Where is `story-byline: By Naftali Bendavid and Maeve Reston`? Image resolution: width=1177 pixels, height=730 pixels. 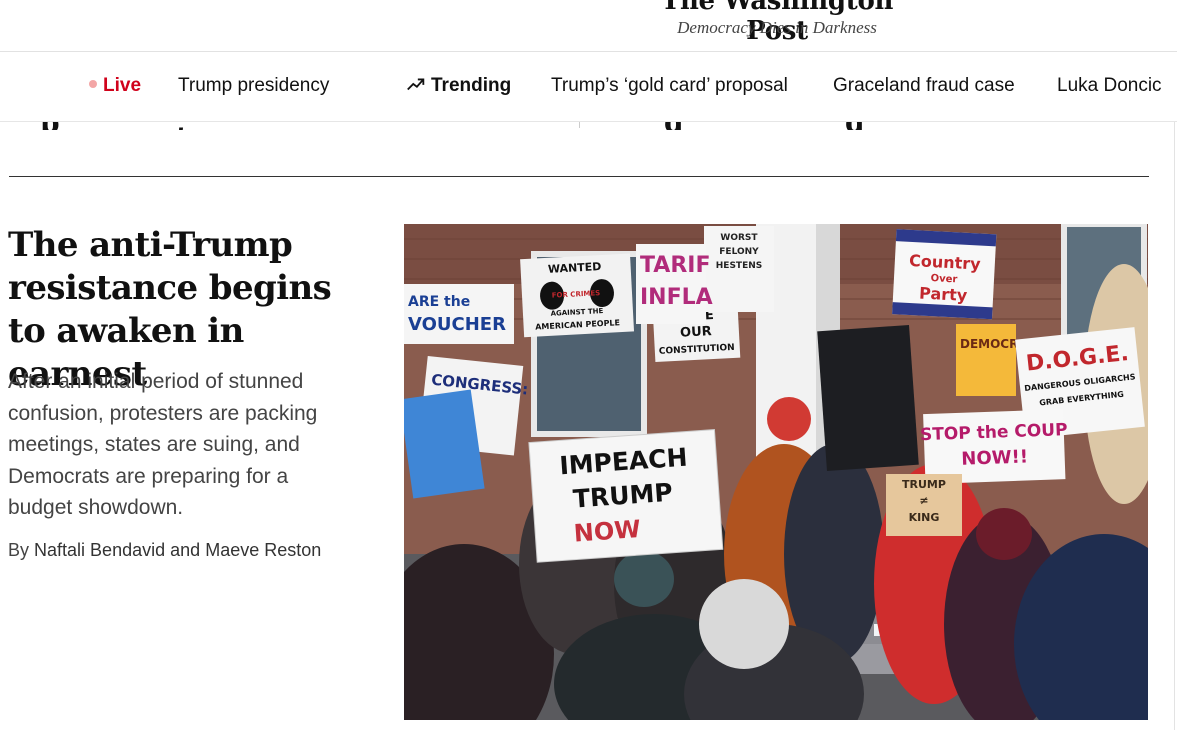 story-byline: By Naftali Bendavid and Maeve Reston is located at coordinates (193, 550).